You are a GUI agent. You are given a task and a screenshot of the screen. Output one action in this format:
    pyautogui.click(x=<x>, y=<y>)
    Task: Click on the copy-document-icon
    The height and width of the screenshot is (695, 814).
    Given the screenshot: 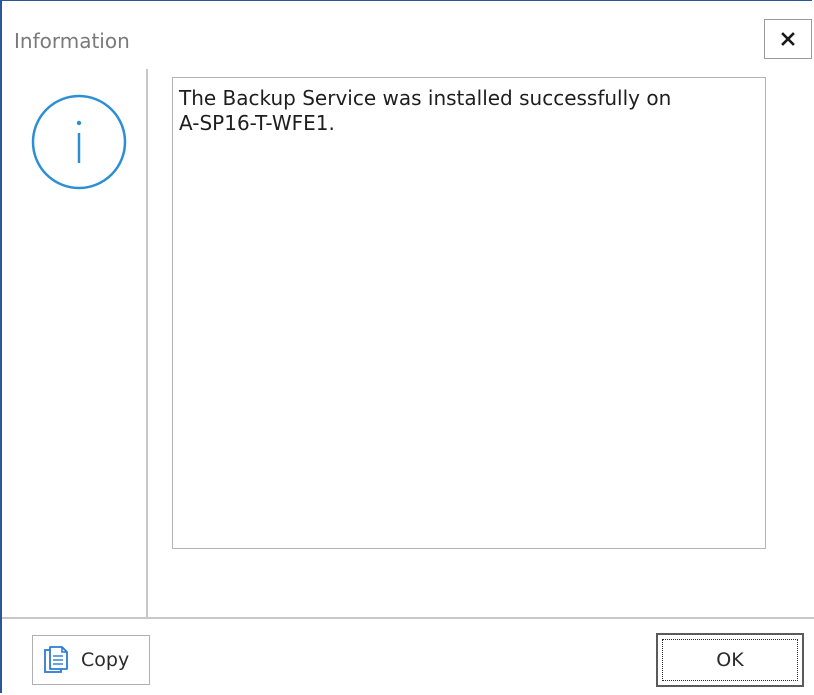 What is the action you would take?
    pyautogui.click(x=56, y=659)
    